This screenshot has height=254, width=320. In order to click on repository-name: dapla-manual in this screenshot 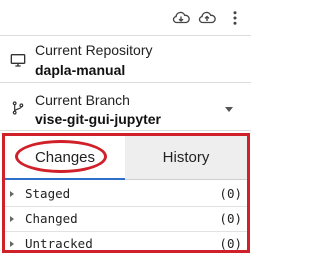, I will do `click(80, 70)`.